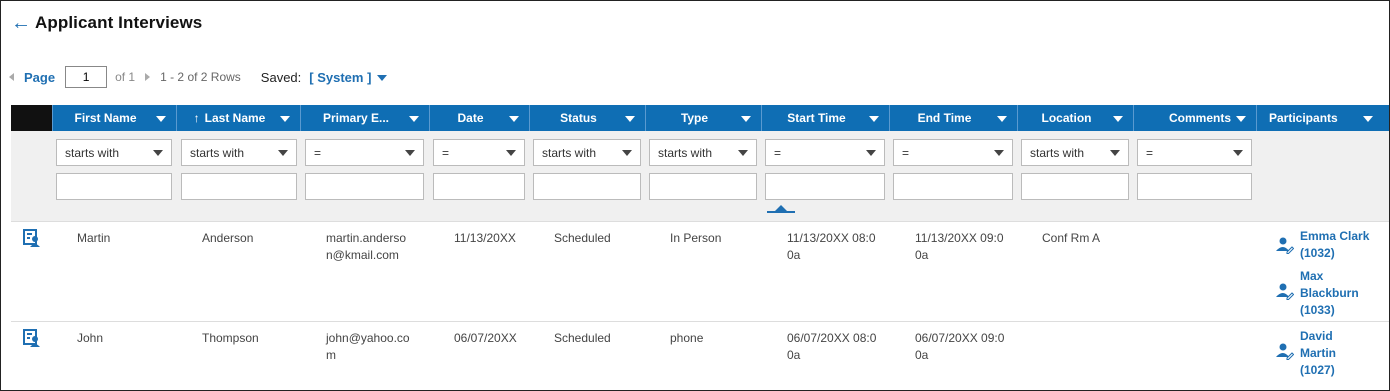 Image resolution: width=1390 pixels, height=391 pixels. What do you see at coordinates (230, 338) in the screenshot?
I see `cell-last-name: Thompson` at bounding box center [230, 338].